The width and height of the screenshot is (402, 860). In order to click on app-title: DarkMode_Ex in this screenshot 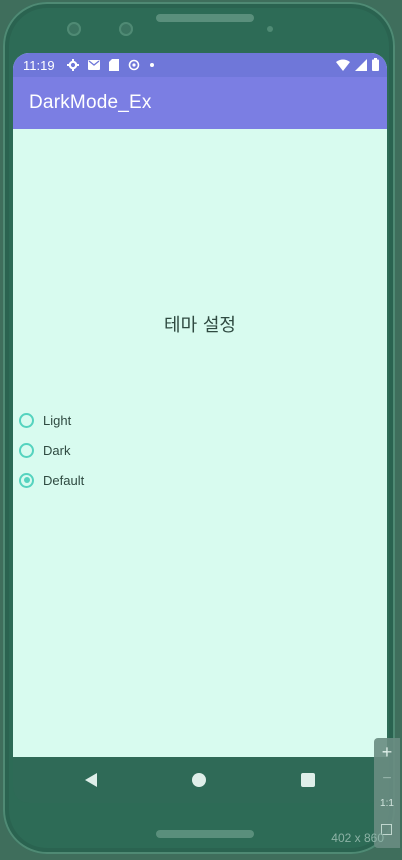, I will do `click(90, 102)`.